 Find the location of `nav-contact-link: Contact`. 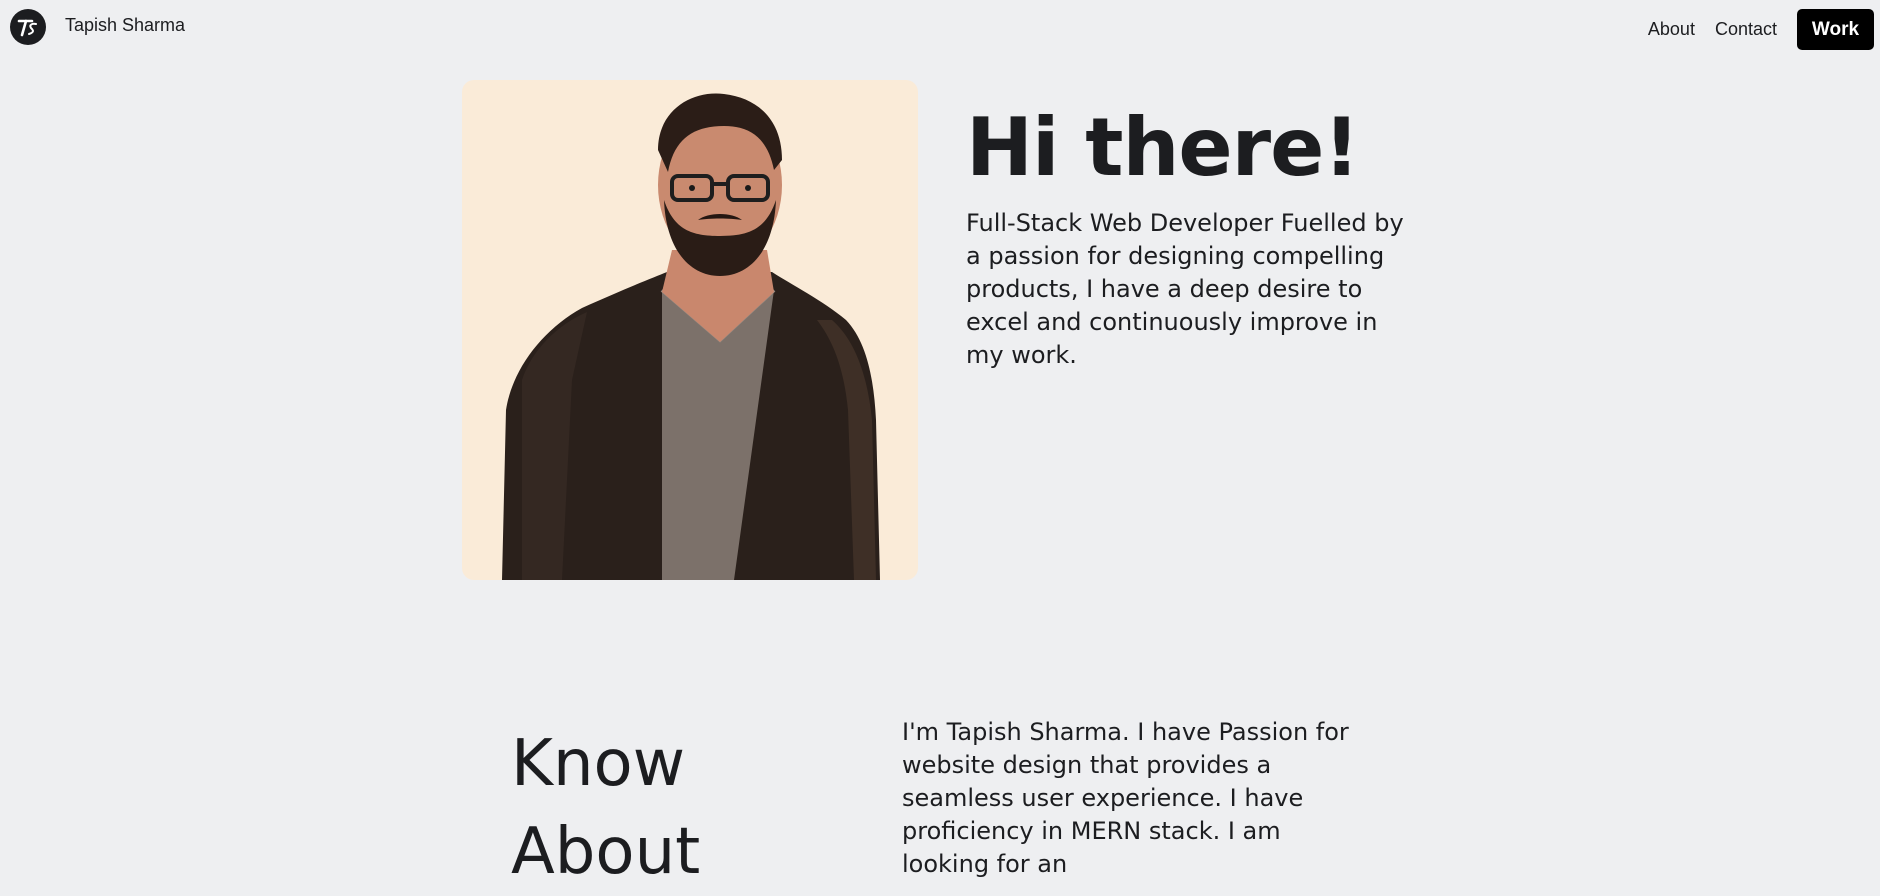

nav-contact-link: Contact is located at coordinates (1746, 29).